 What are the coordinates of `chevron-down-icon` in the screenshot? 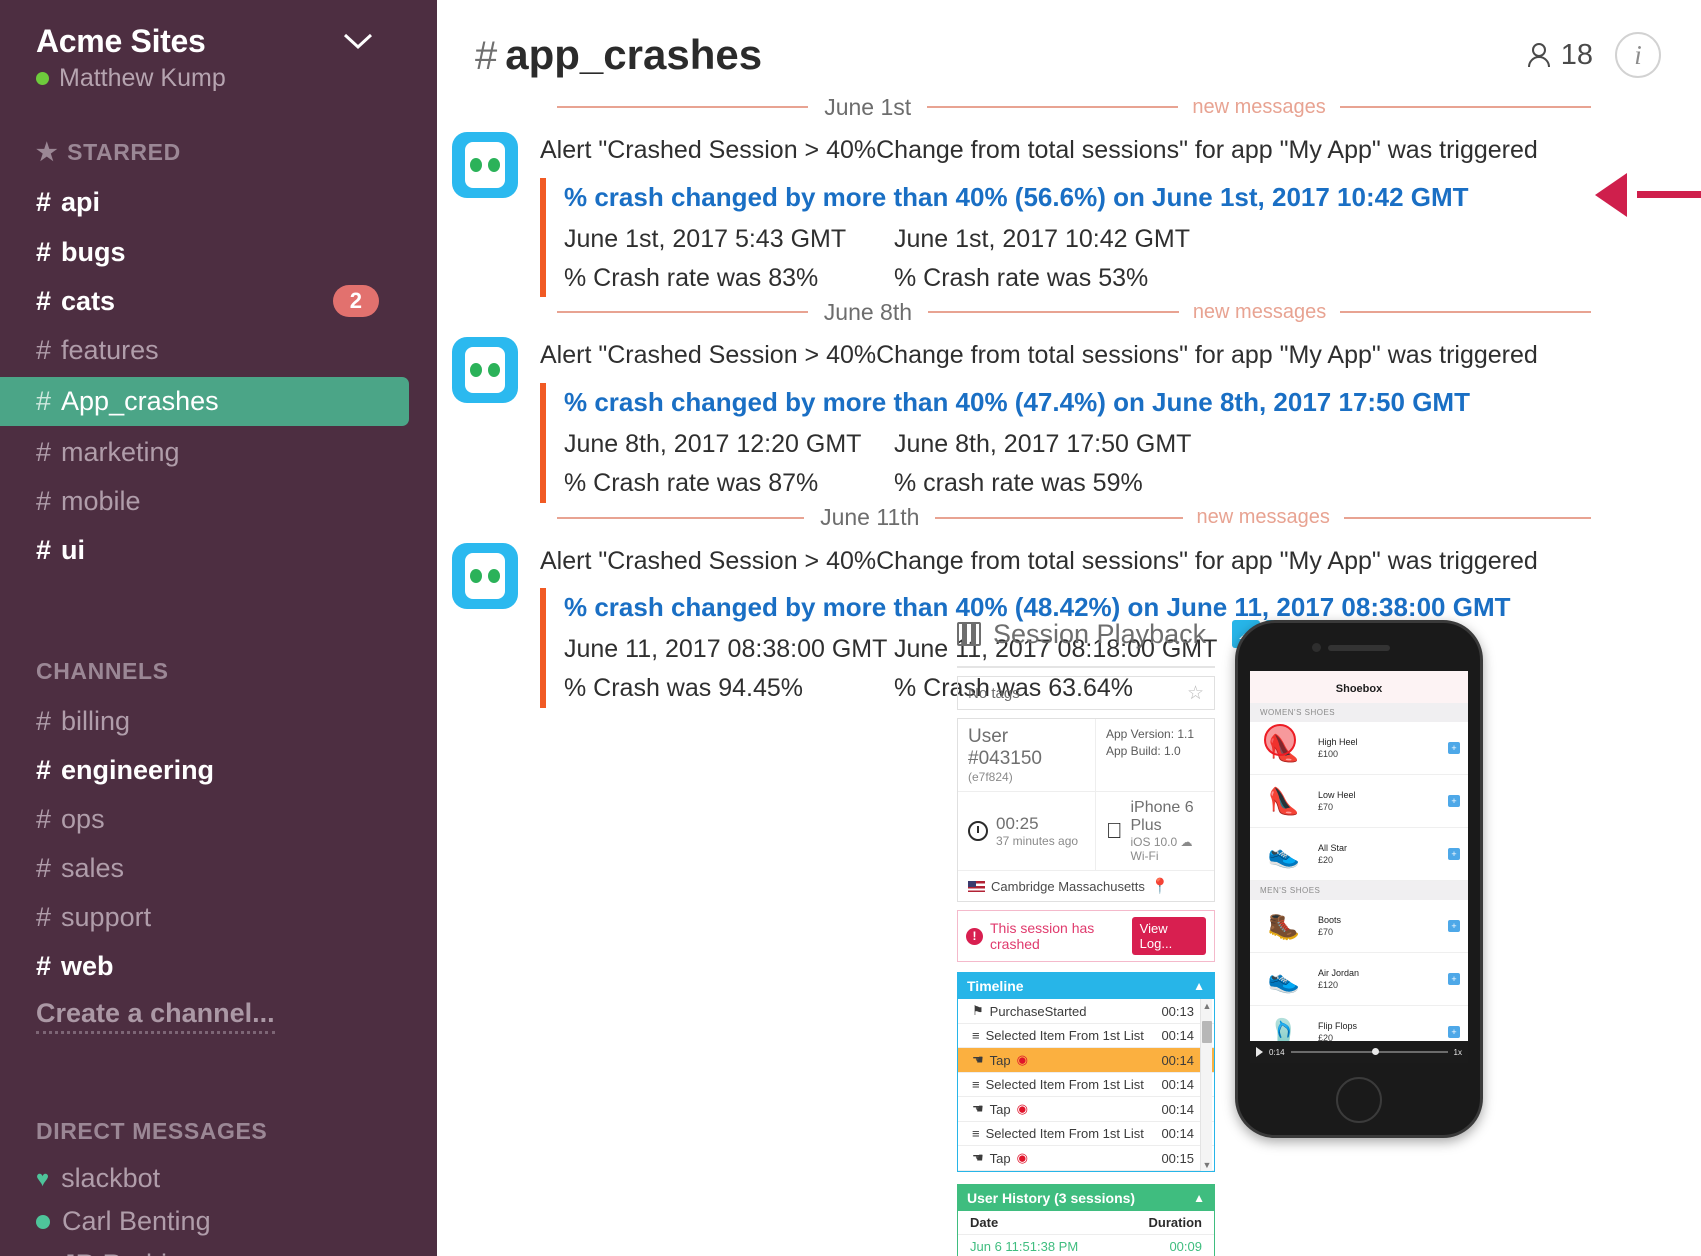 It's located at (358, 41).